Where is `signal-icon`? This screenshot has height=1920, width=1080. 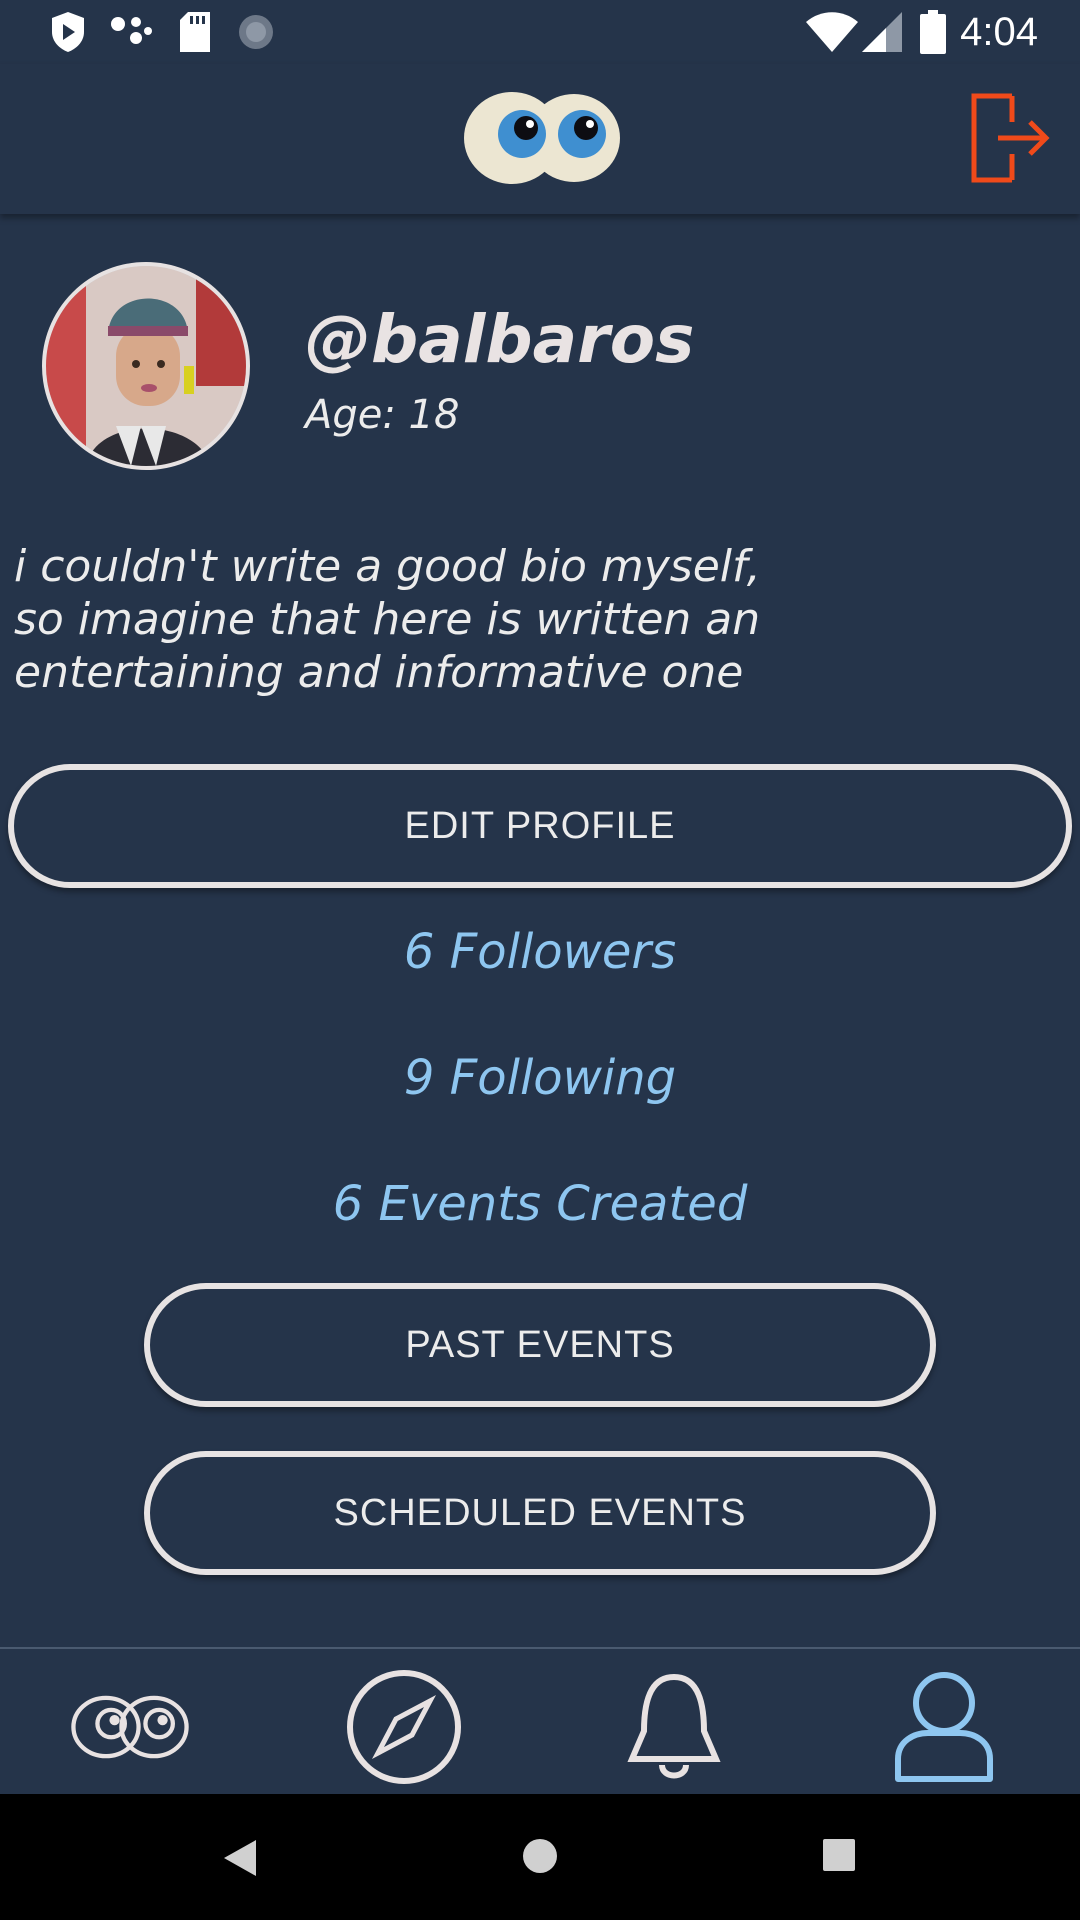
signal-icon is located at coordinates (882, 32).